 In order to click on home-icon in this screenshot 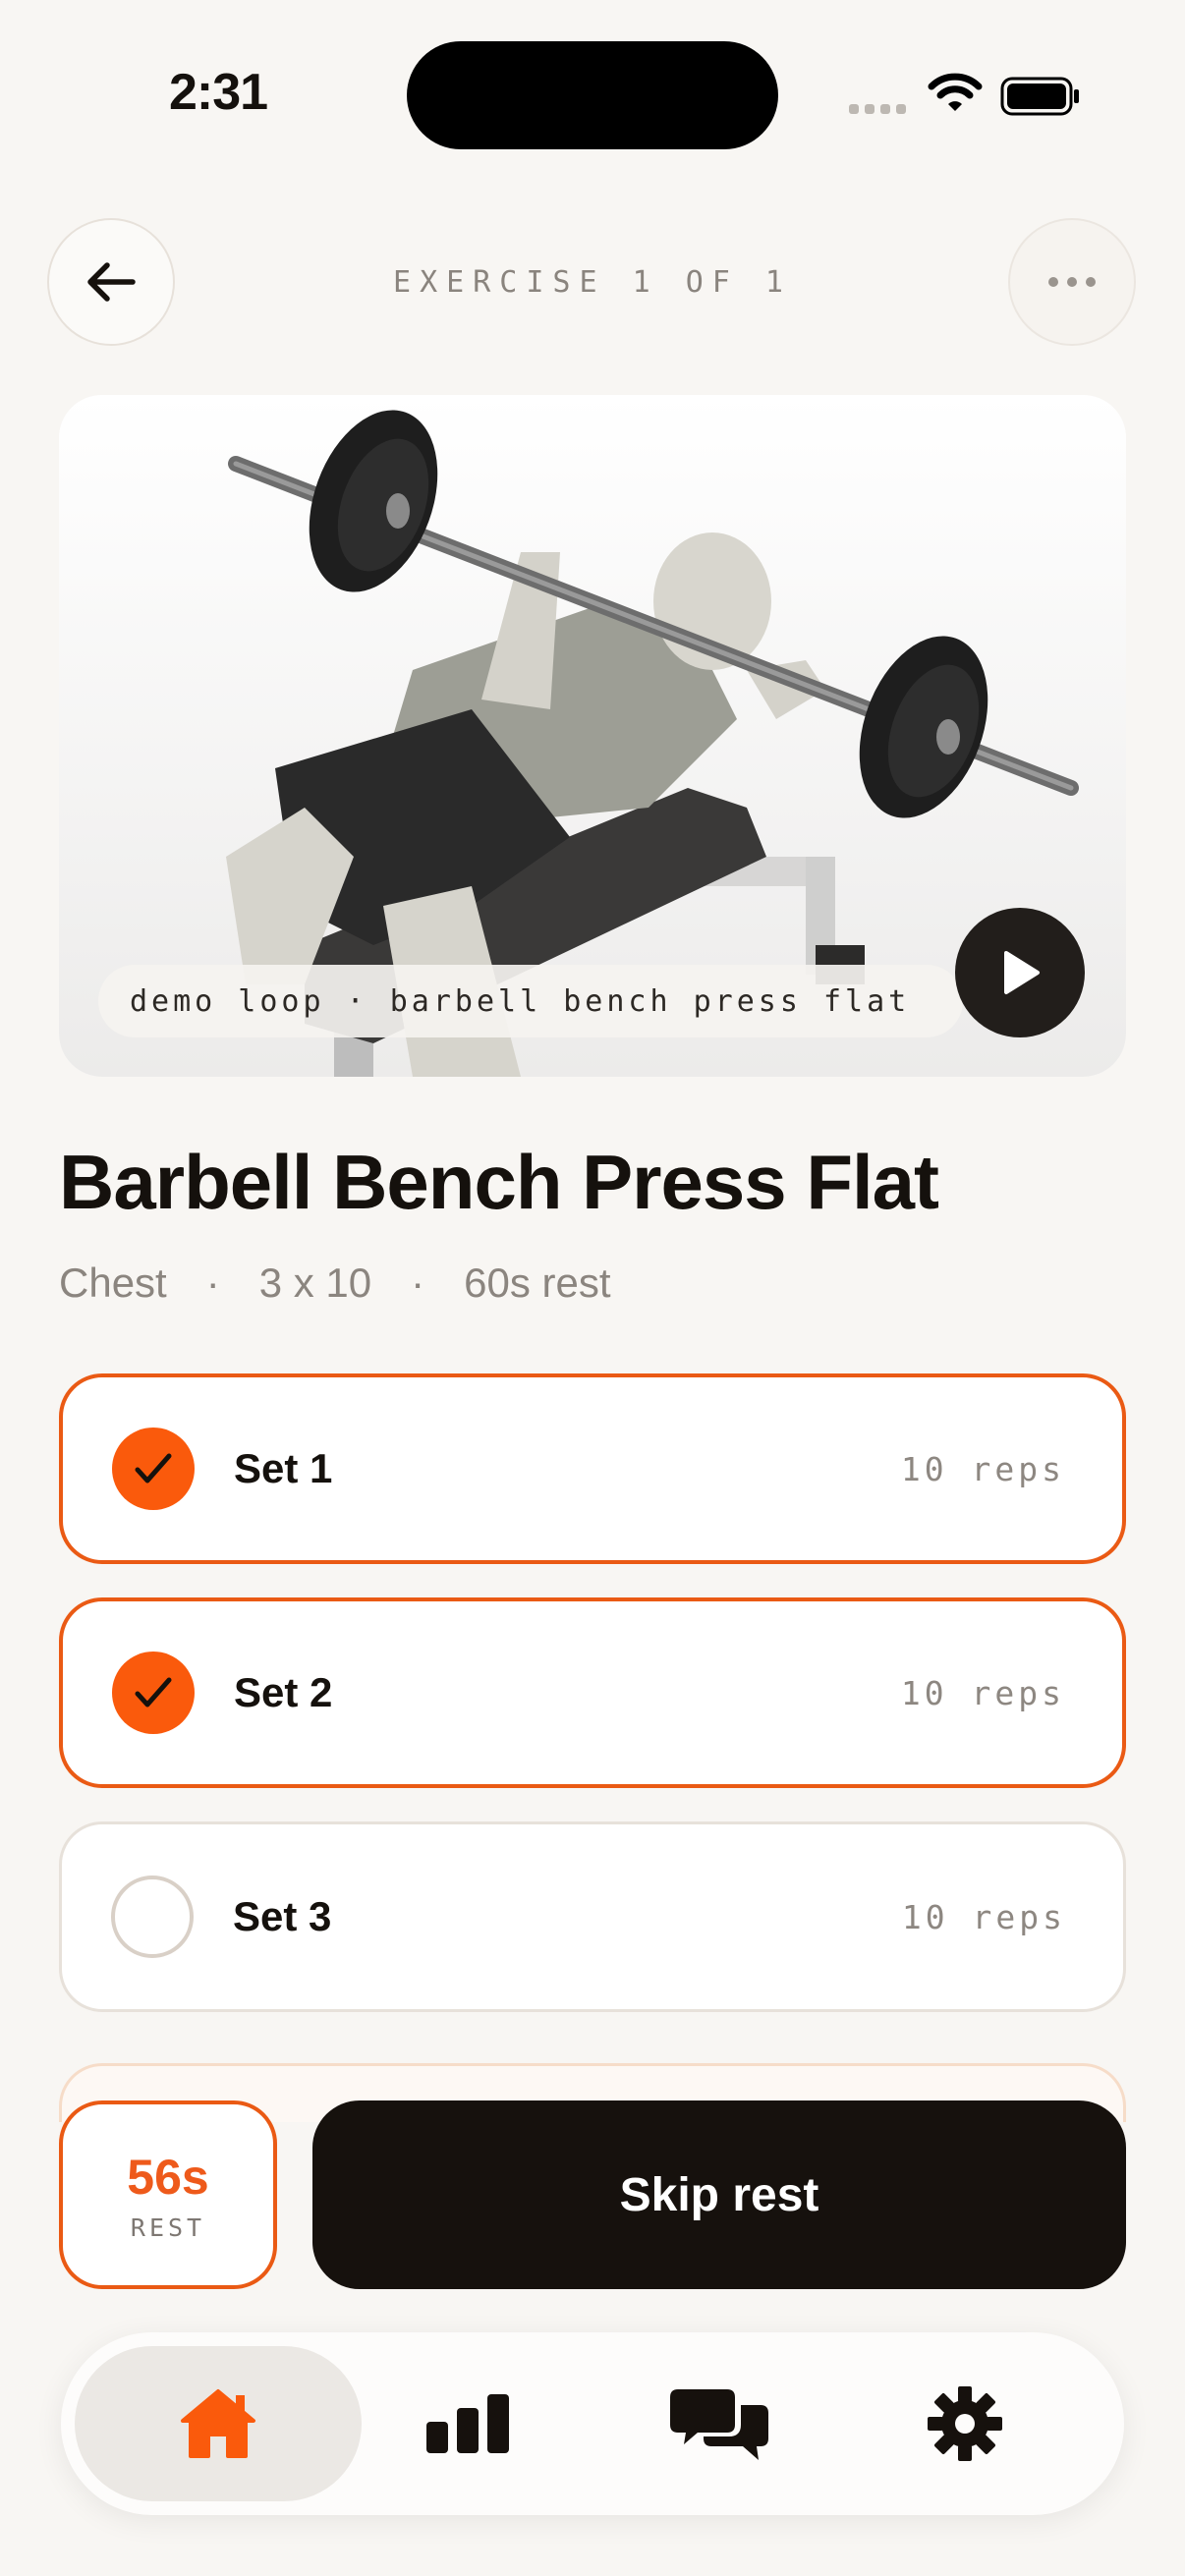, I will do `click(218, 2423)`.